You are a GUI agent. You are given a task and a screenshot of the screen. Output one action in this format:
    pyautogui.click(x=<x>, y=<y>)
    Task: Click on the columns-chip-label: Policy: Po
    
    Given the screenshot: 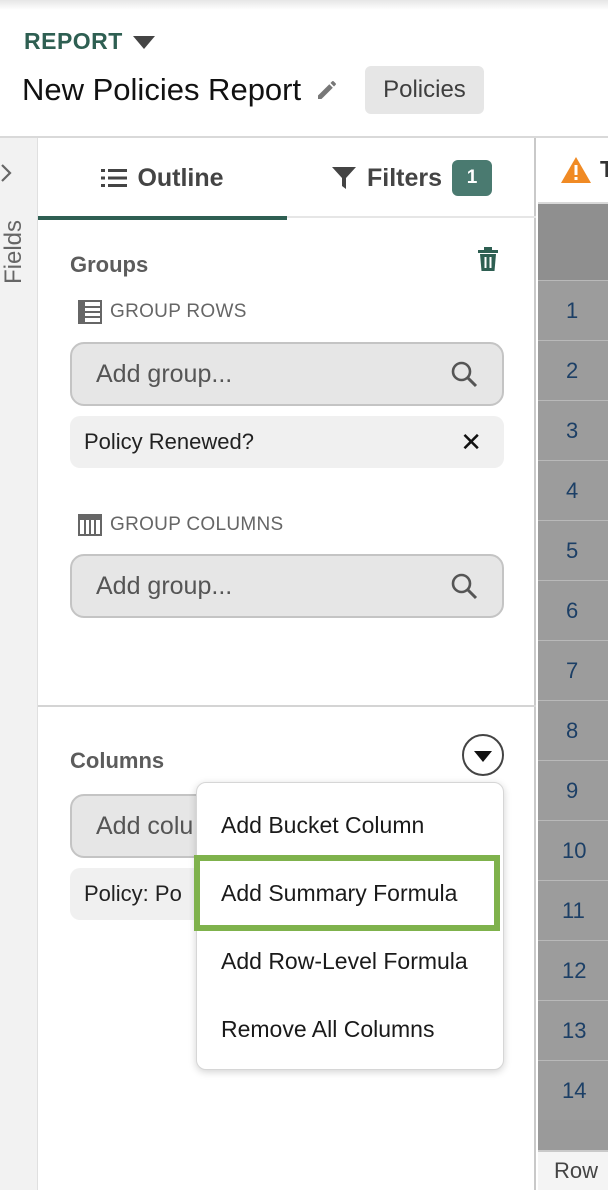 What is the action you would take?
    pyautogui.click(x=133, y=893)
    